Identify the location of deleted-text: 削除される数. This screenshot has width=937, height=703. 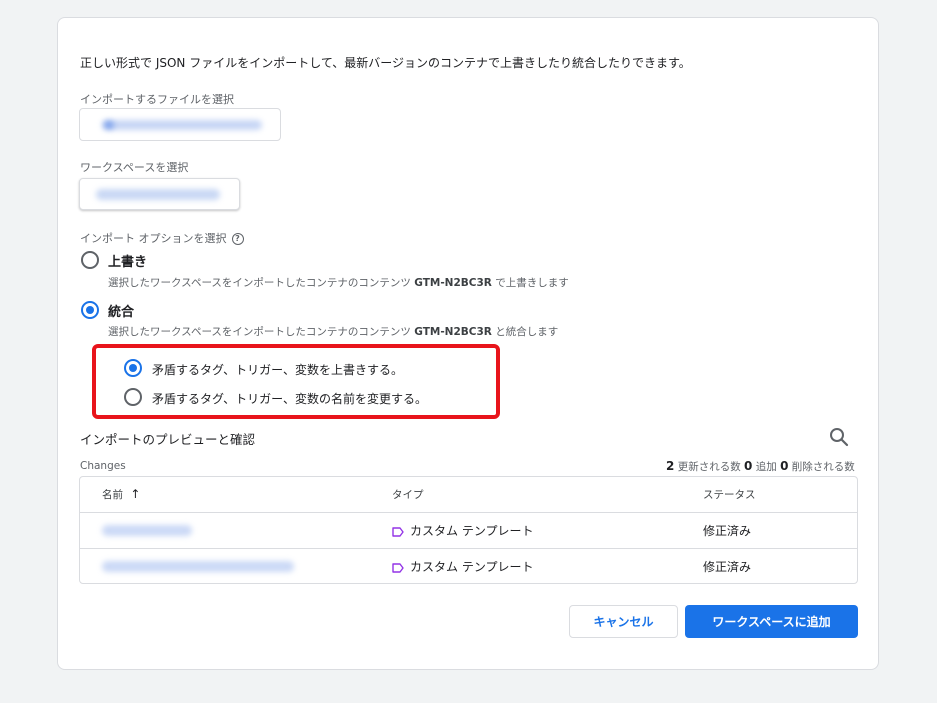
(823, 467).